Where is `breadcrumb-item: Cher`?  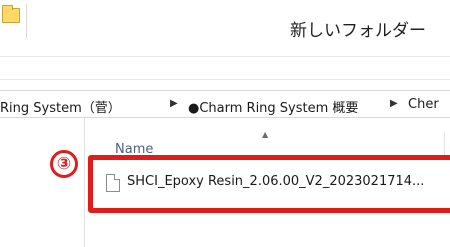 breadcrumb-item: Cher is located at coordinates (423, 104).